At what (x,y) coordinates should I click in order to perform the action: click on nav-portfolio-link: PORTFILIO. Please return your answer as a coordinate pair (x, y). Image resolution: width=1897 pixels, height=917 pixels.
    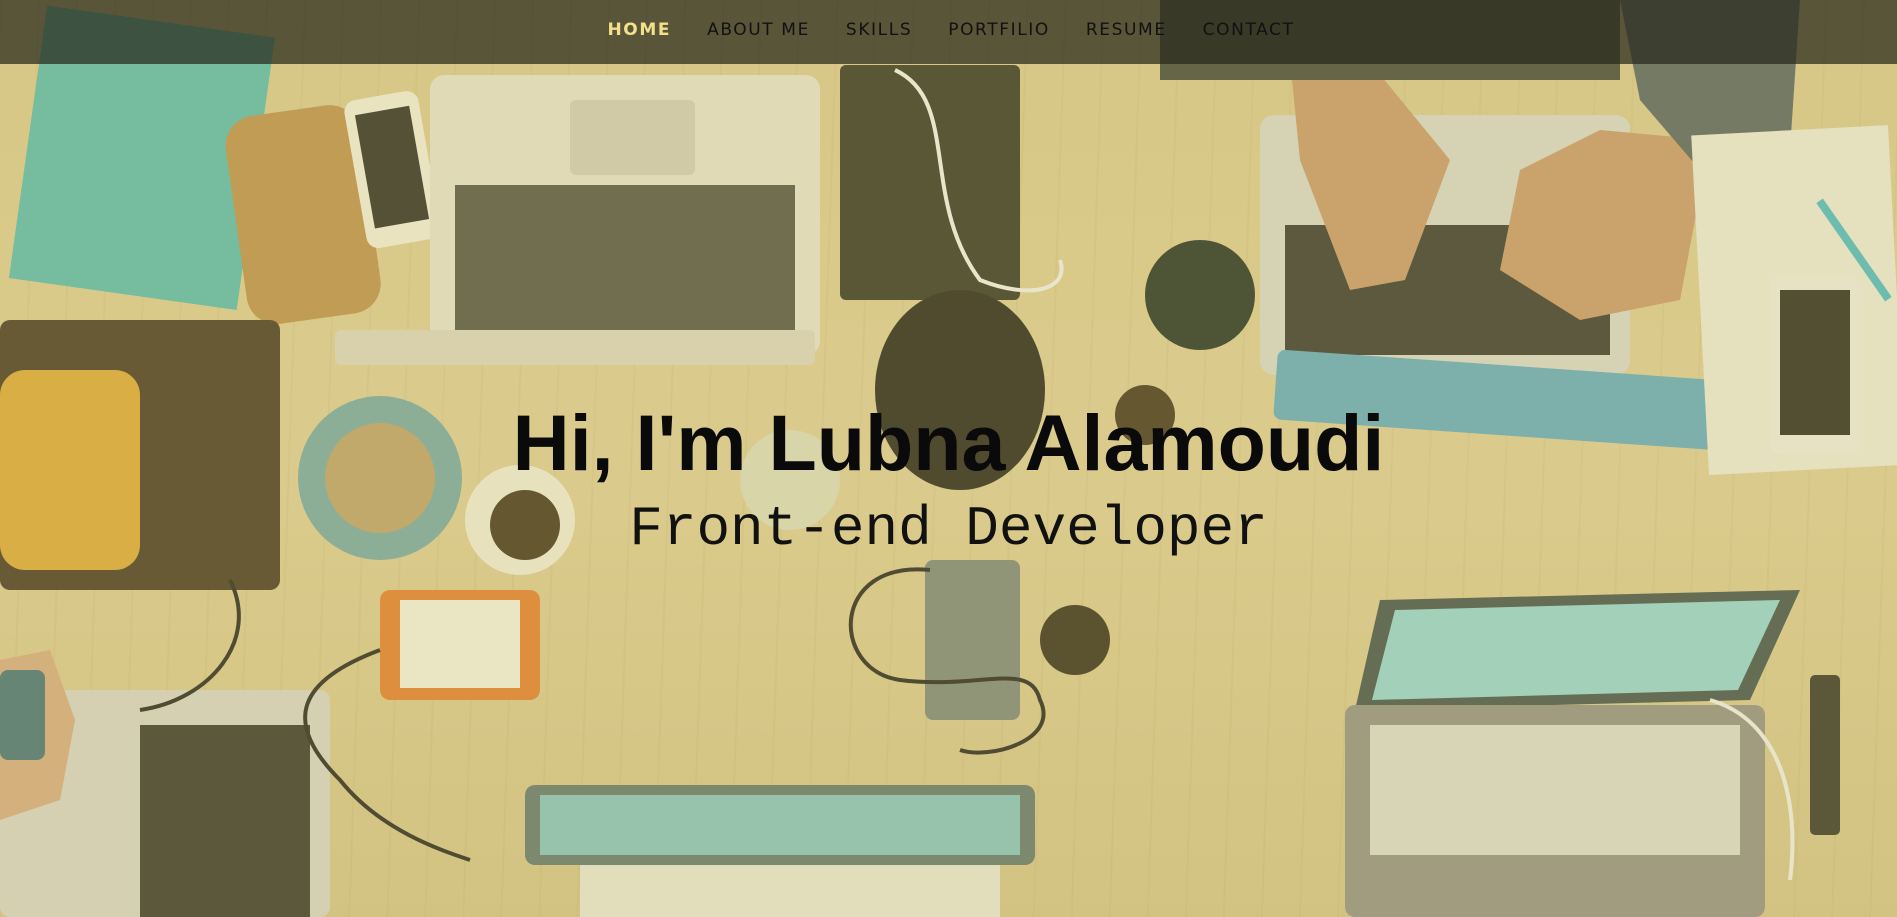
    Looking at the image, I should click on (999, 31).